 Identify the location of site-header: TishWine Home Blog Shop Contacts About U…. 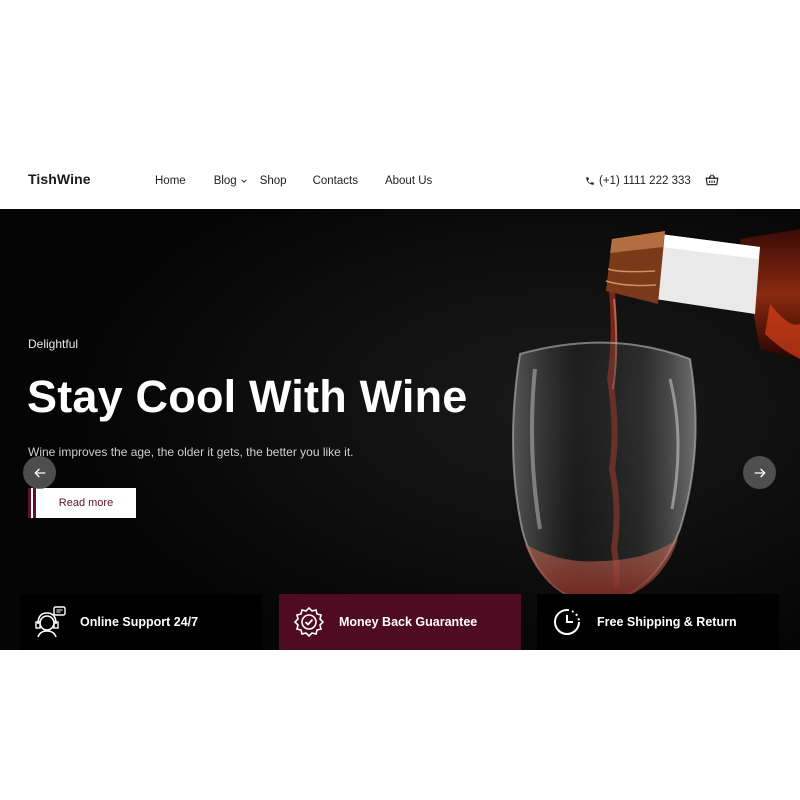
(400, 180).